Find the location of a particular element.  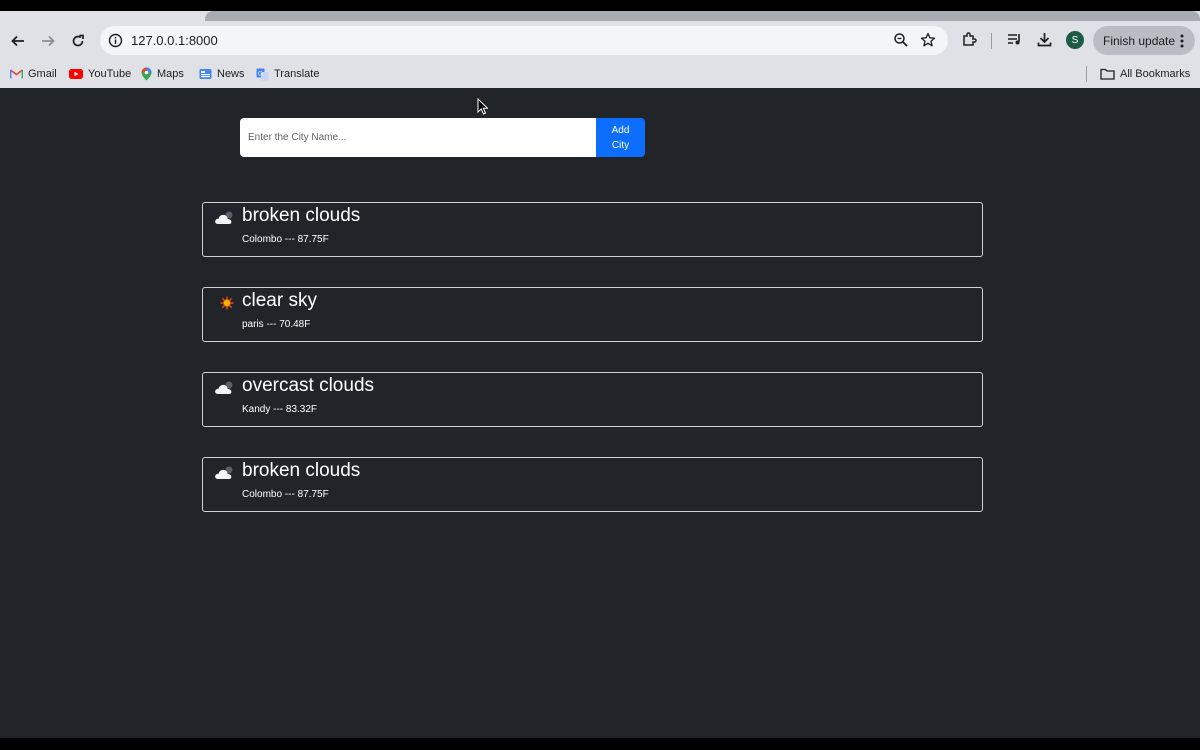

weather-card: overcast clouds Kandy --- 83.32F is located at coordinates (592, 399).